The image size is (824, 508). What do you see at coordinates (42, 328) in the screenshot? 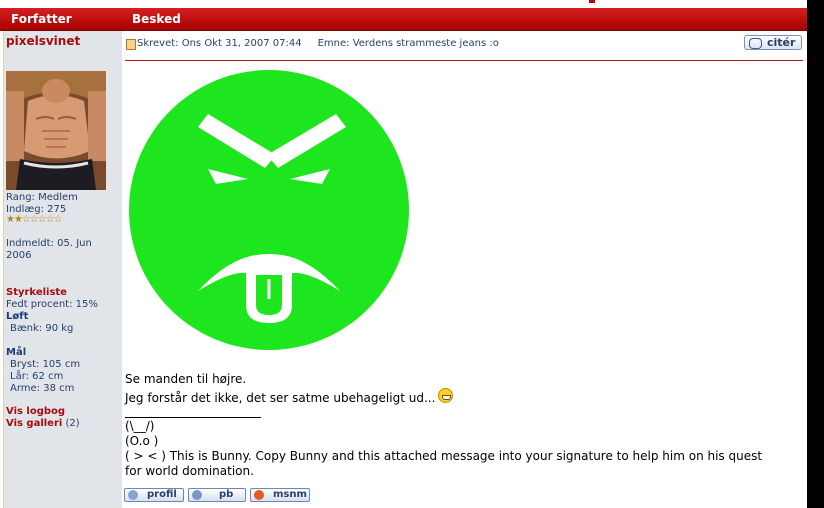
I see `bench-value: Bænk: 90 kg` at bounding box center [42, 328].